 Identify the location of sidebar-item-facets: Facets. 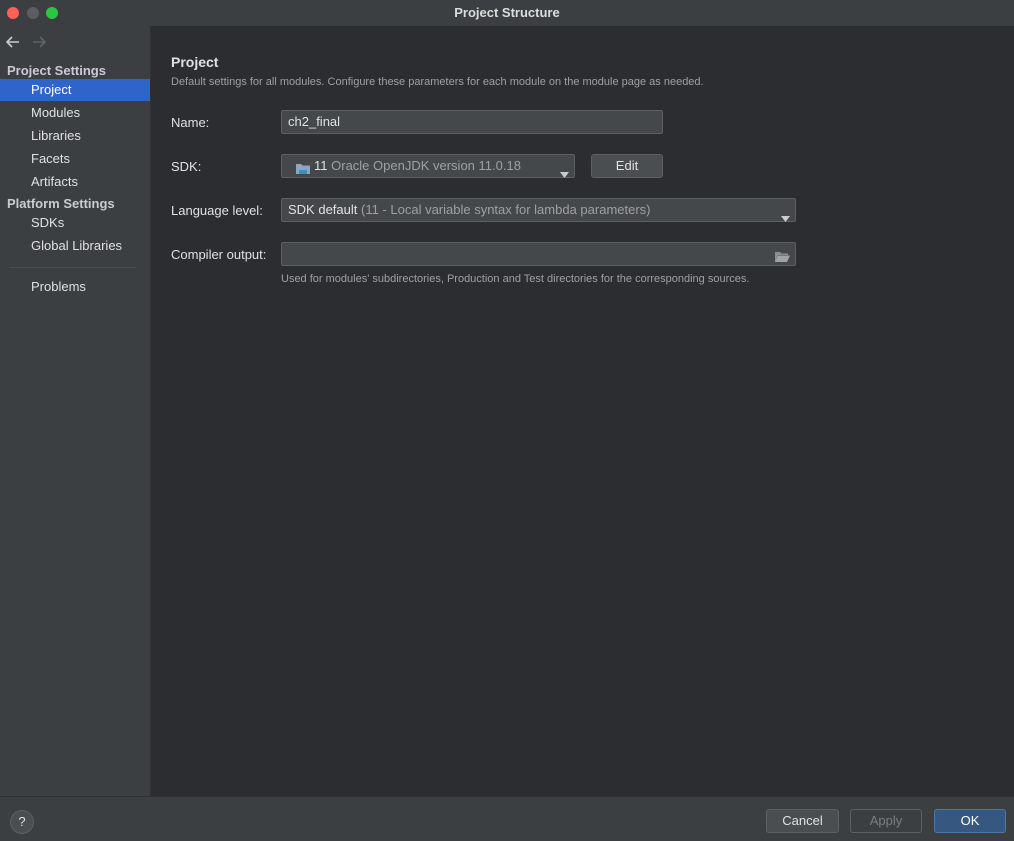
(75, 159).